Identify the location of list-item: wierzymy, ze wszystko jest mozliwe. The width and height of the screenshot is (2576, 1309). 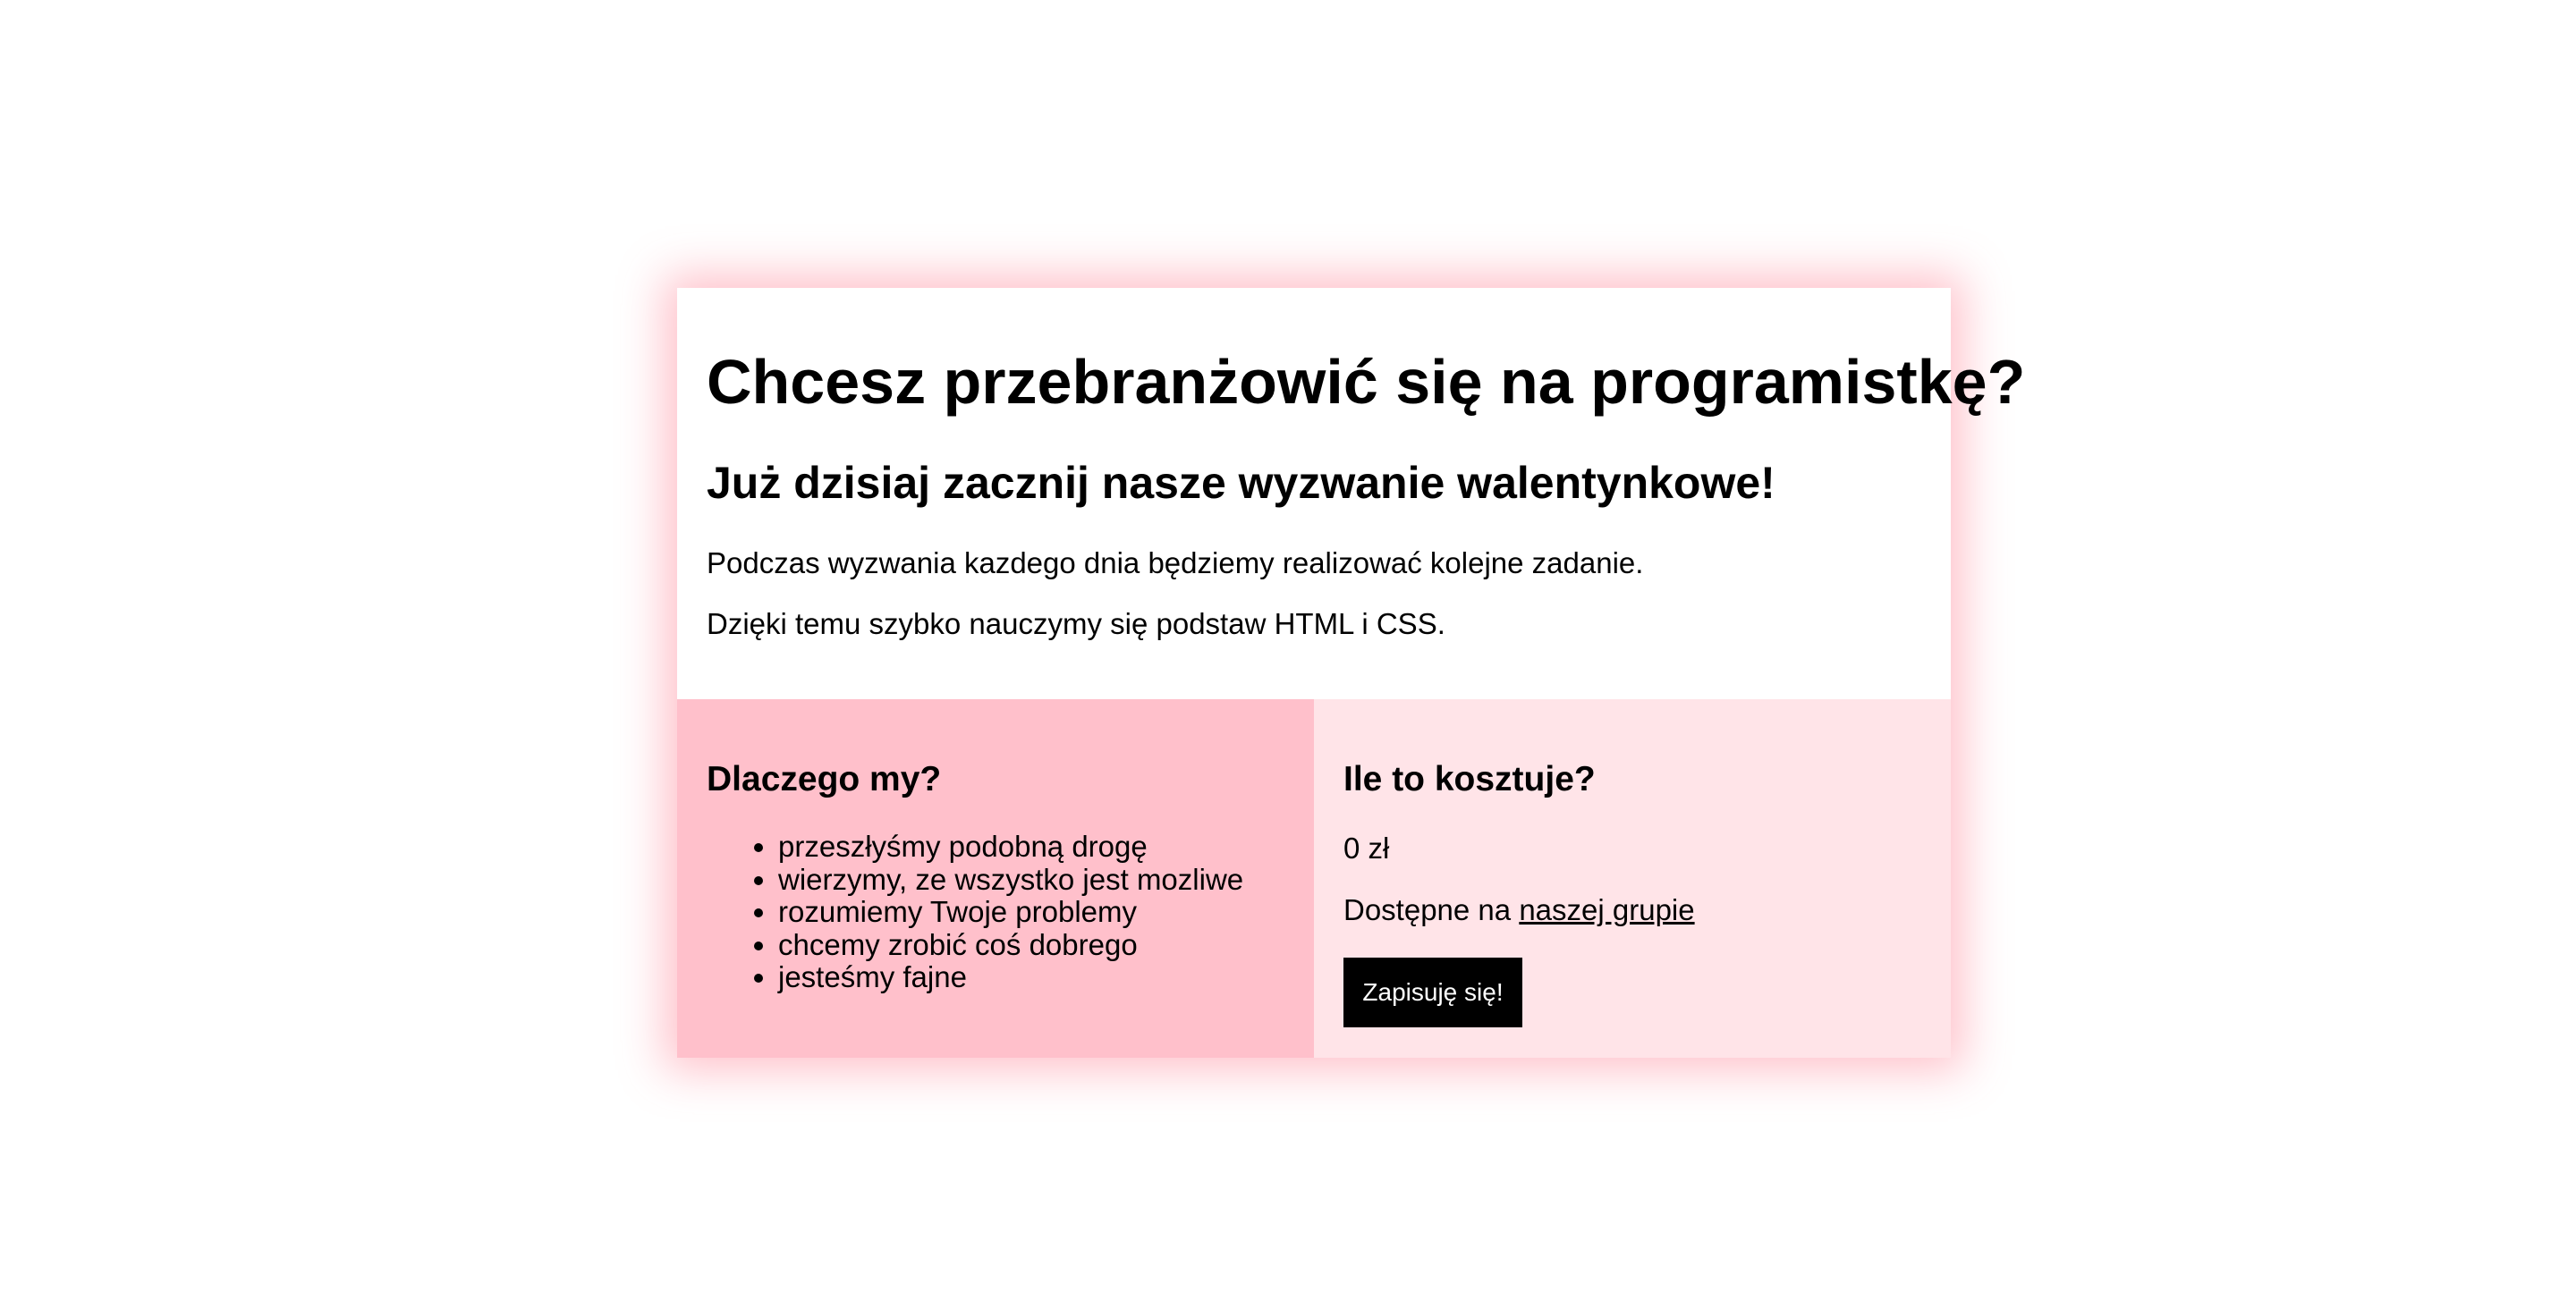
(1010, 880).